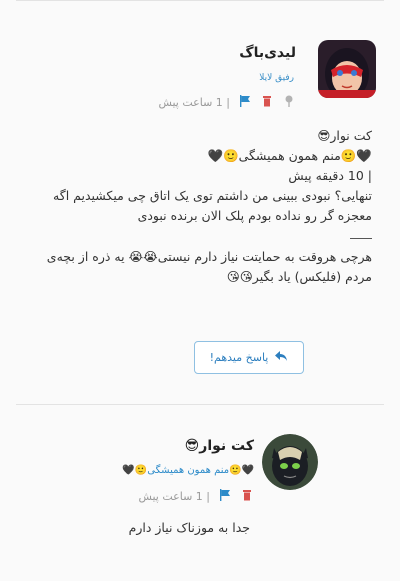 The image size is (400, 581). I want to click on quote-time: | 10 دقیقه پیش, so click(330, 175).